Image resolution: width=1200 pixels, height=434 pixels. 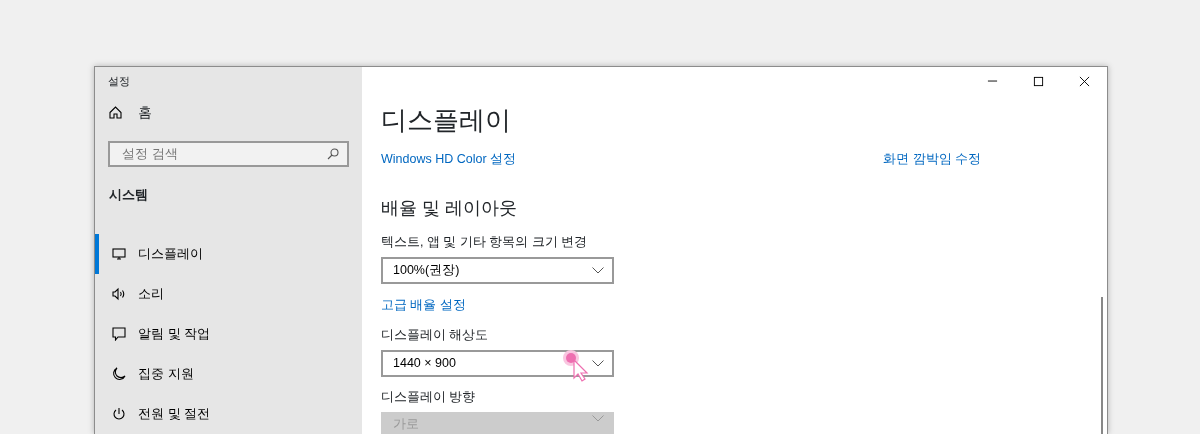 What do you see at coordinates (119, 414) in the screenshot?
I see `power-icon` at bounding box center [119, 414].